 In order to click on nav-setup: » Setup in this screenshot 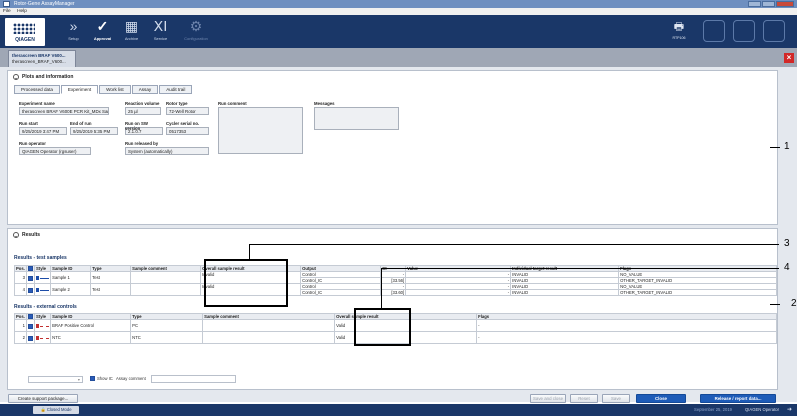, I will do `click(73, 31)`.